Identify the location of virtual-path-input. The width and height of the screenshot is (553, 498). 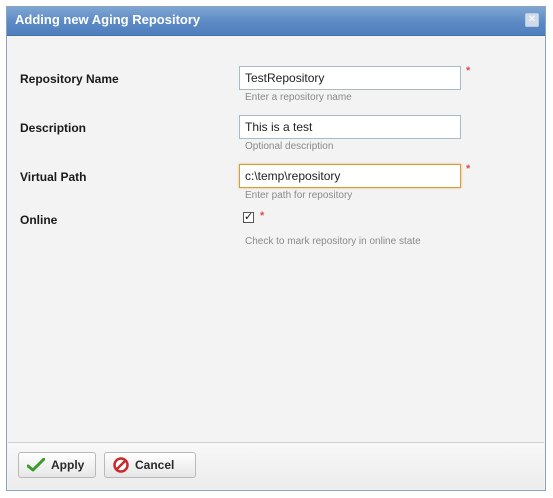
(350, 176).